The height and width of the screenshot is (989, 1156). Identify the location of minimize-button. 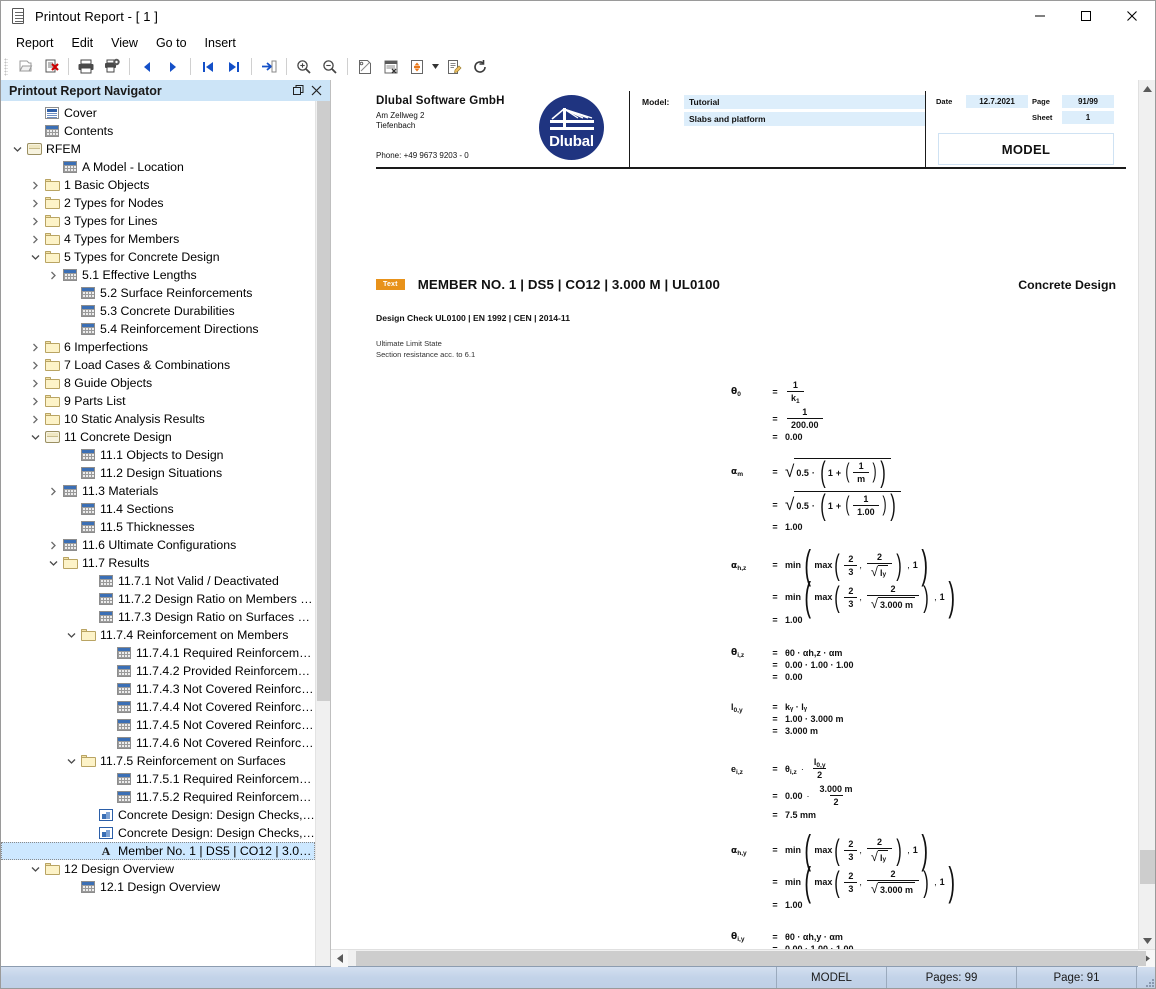
(1040, 16).